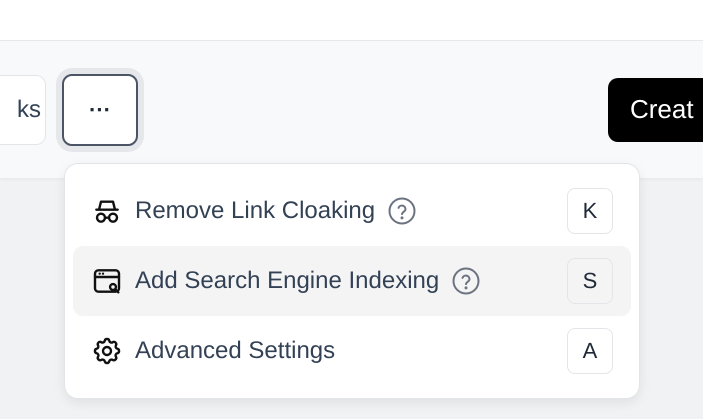  I want to click on menu-item: Add Search Engine Indexing S, so click(352, 281).